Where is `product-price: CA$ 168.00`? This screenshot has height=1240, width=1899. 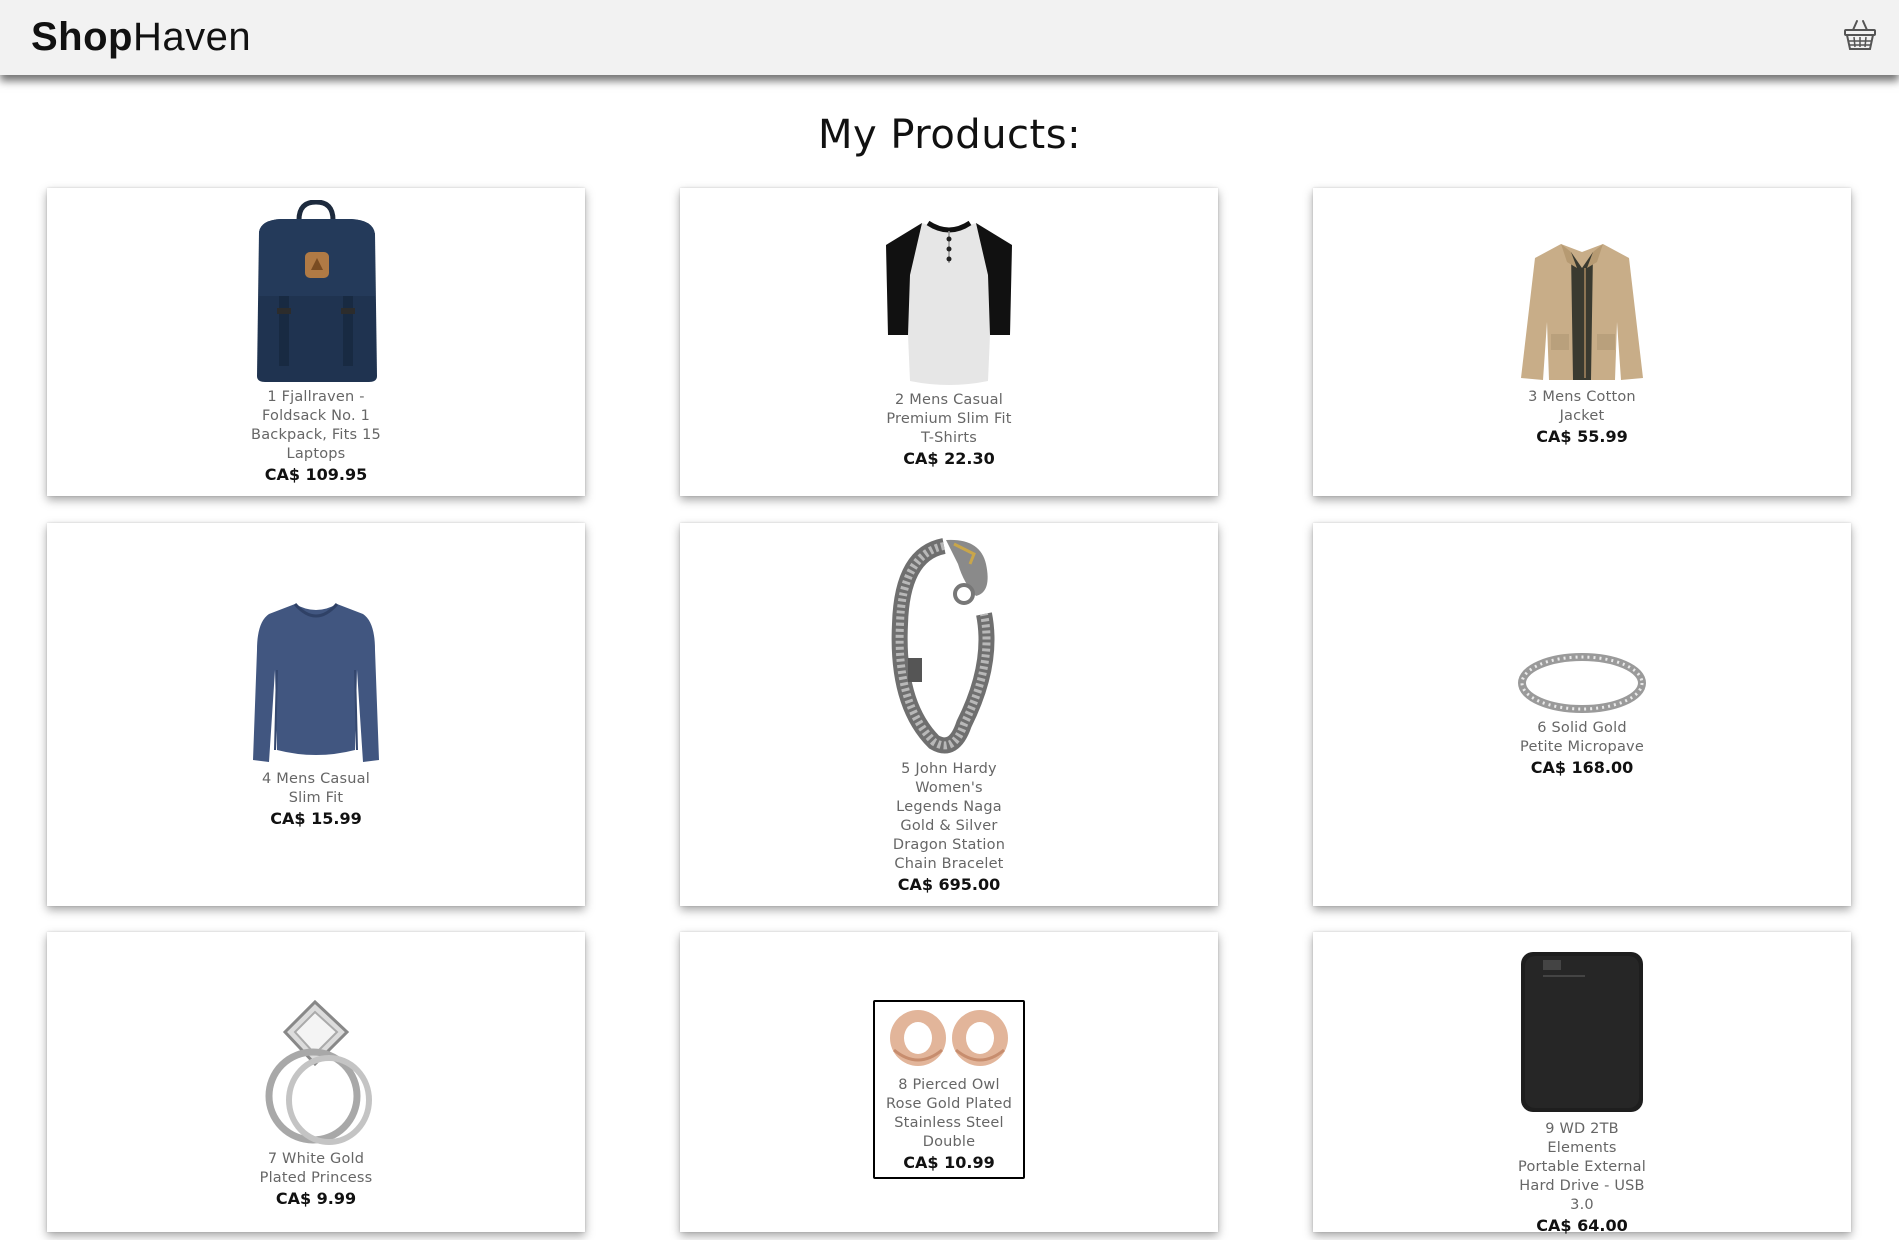
product-price: CA$ 168.00 is located at coordinates (1582, 767).